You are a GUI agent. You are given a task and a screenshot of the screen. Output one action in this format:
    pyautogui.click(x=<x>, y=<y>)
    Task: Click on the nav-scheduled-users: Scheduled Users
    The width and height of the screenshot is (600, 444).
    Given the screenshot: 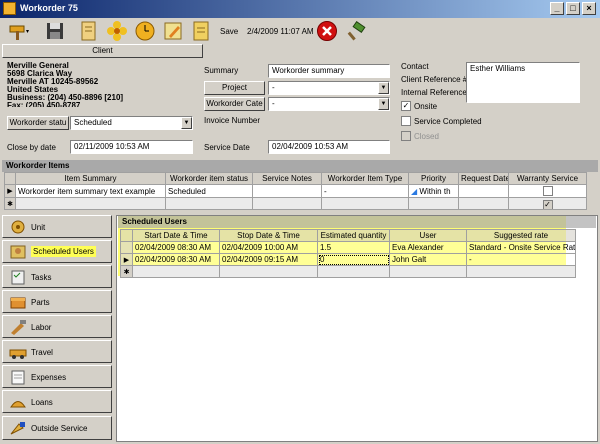 What is the action you would take?
    pyautogui.click(x=57, y=251)
    